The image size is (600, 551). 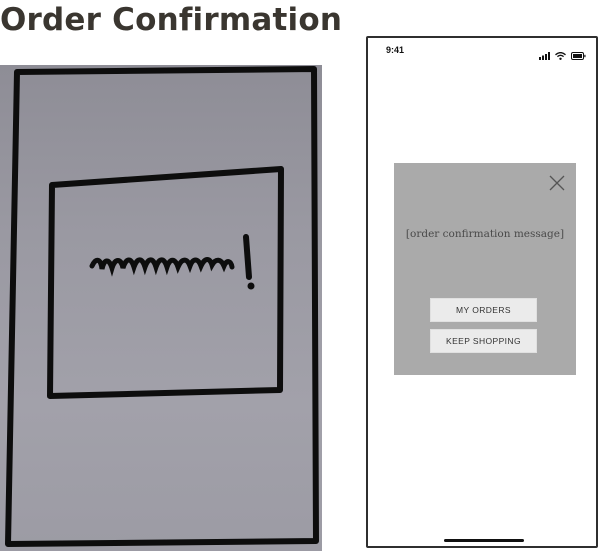 I want to click on wifi-icon, so click(x=560, y=55).